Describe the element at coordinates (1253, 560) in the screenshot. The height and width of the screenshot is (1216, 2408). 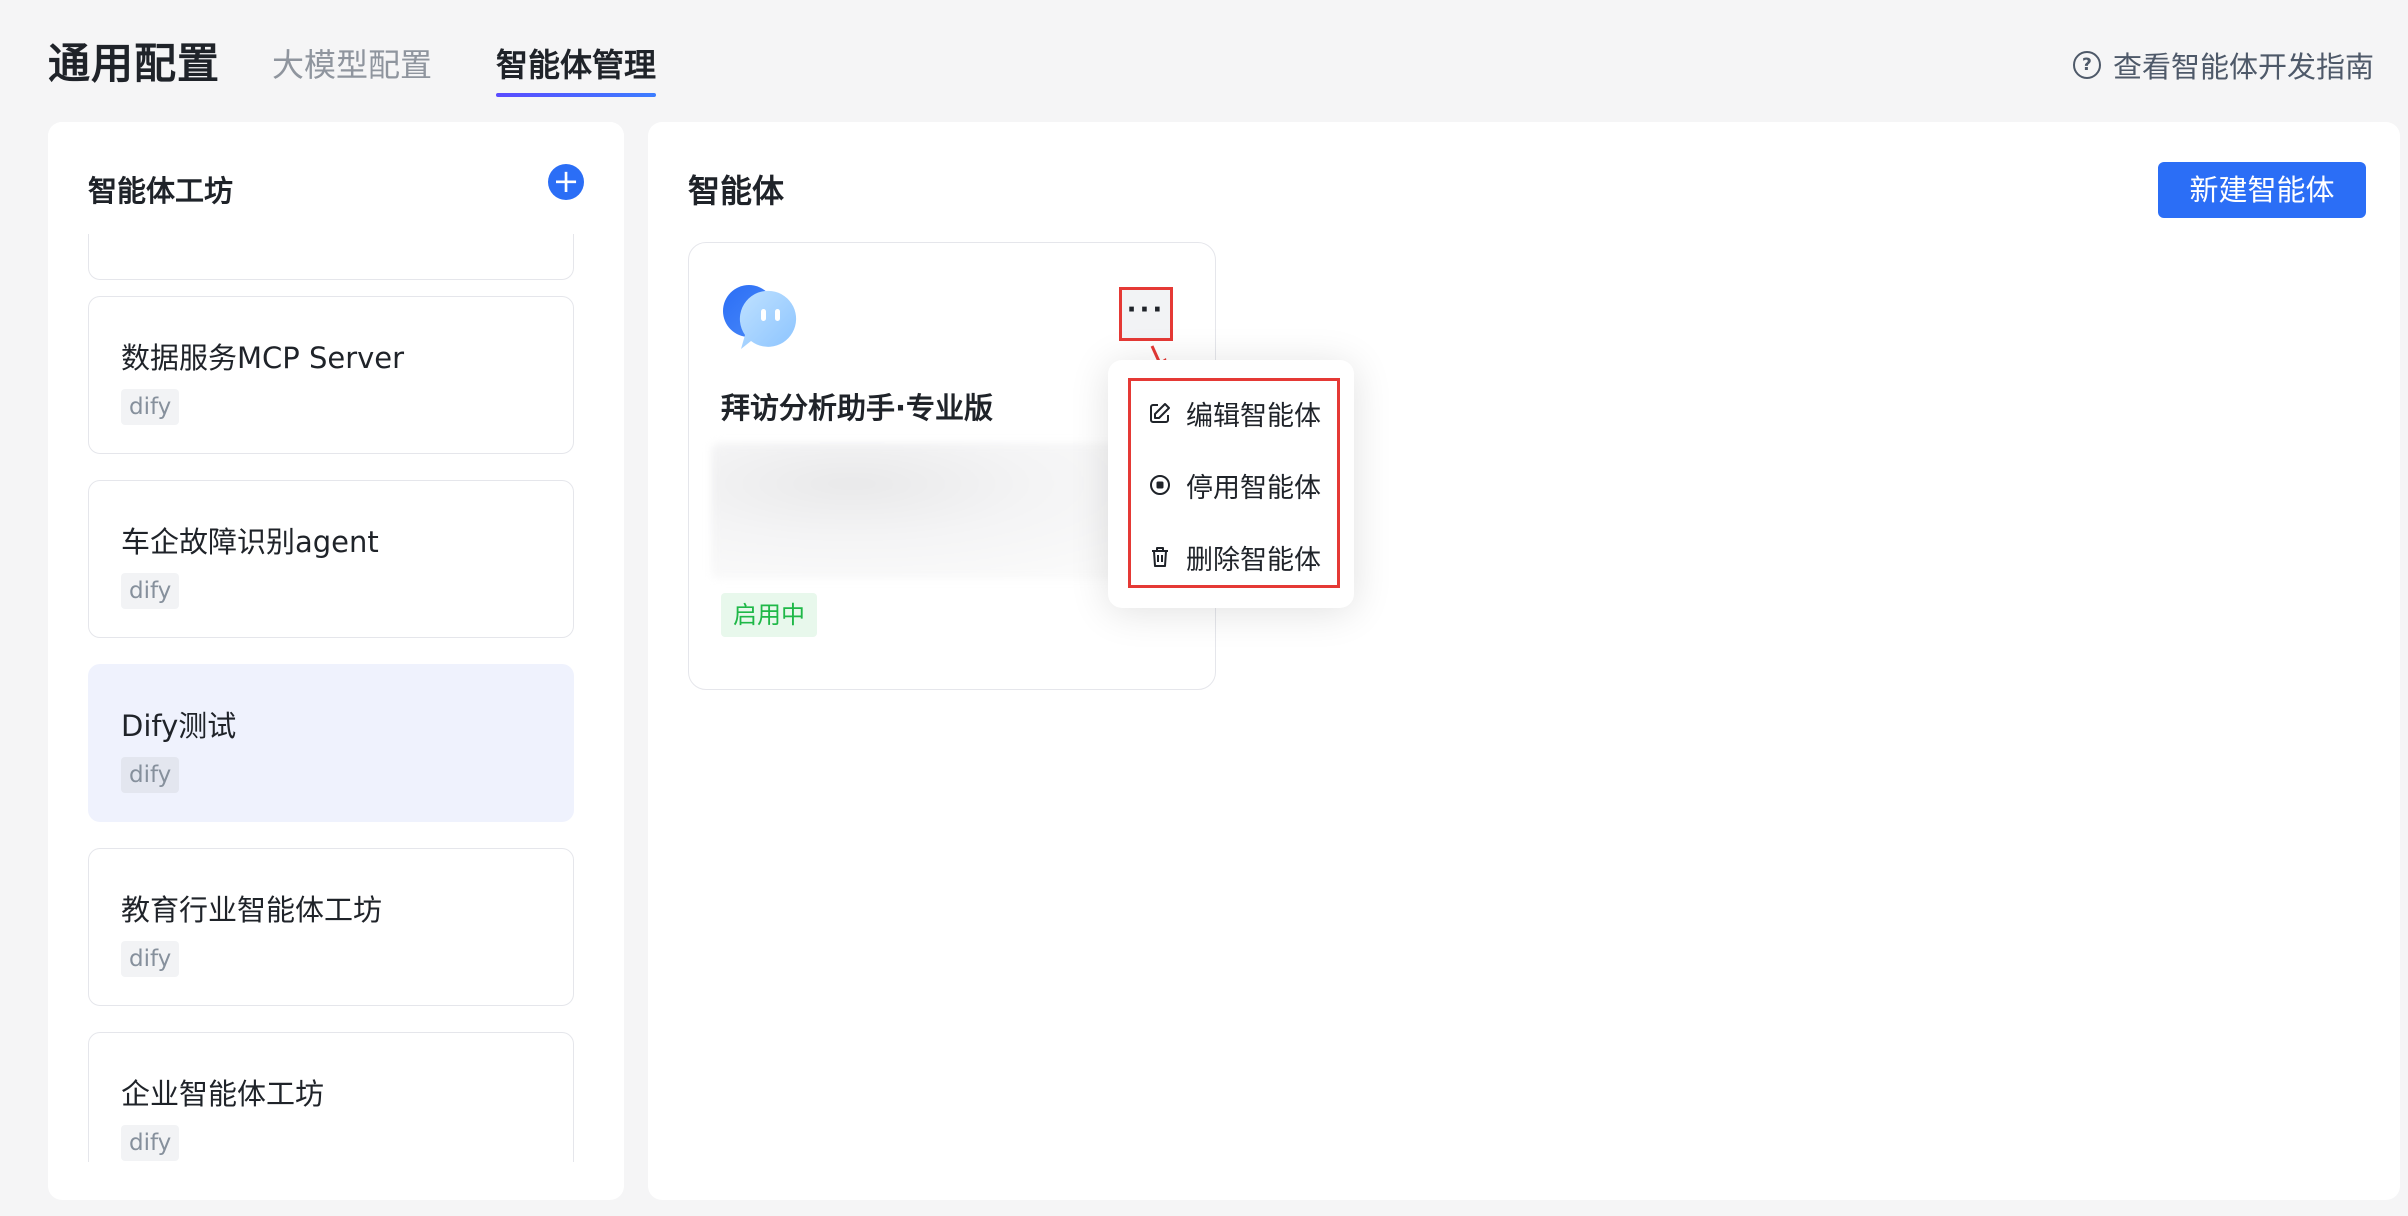
I see `menu-item-label: 删除智能体` at that location.